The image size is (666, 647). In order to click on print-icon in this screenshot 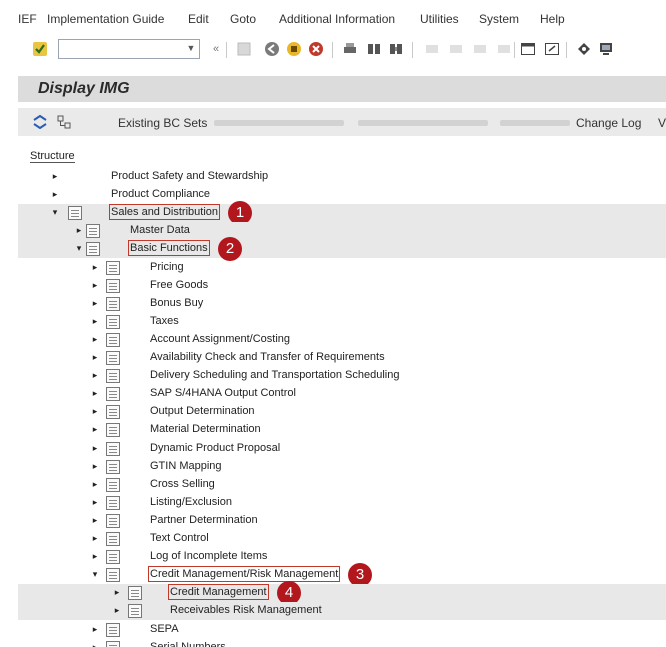, I will do `click(350, 49)`.